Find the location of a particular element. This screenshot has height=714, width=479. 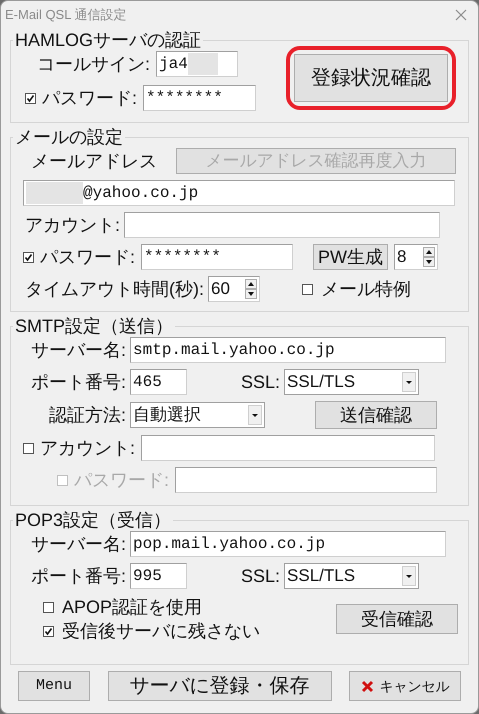

field-label: 受信後サーバに残さない is located at coordinates (161, 631).